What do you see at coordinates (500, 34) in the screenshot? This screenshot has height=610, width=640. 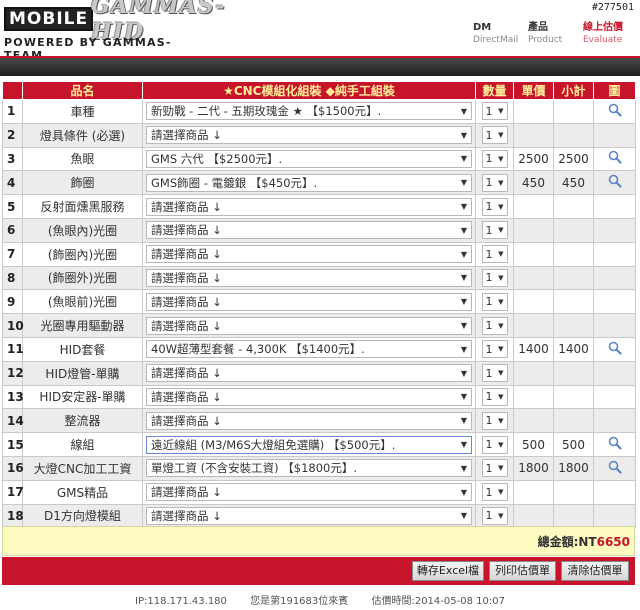 I see `nav-item-0: DM DirectMail` at bounding box center [500, 34].